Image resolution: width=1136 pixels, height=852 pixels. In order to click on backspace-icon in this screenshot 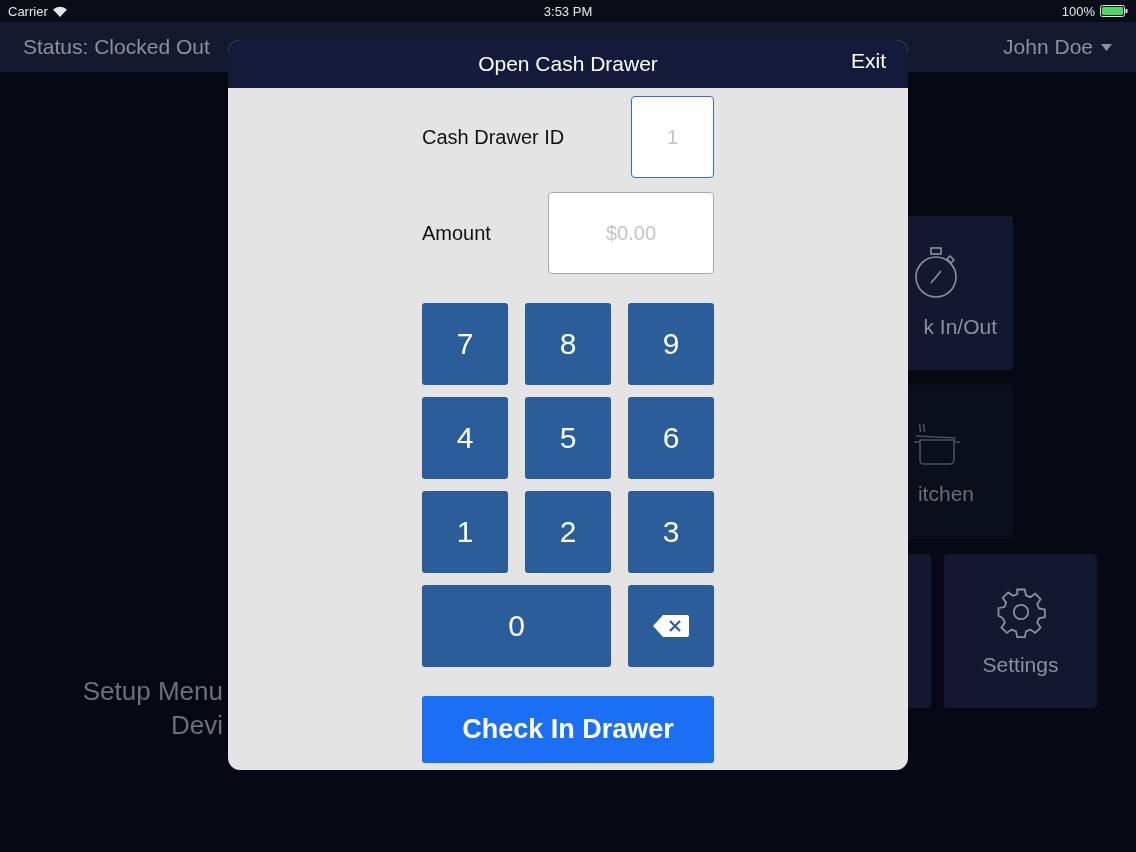, I will do `click(671, 626)`.